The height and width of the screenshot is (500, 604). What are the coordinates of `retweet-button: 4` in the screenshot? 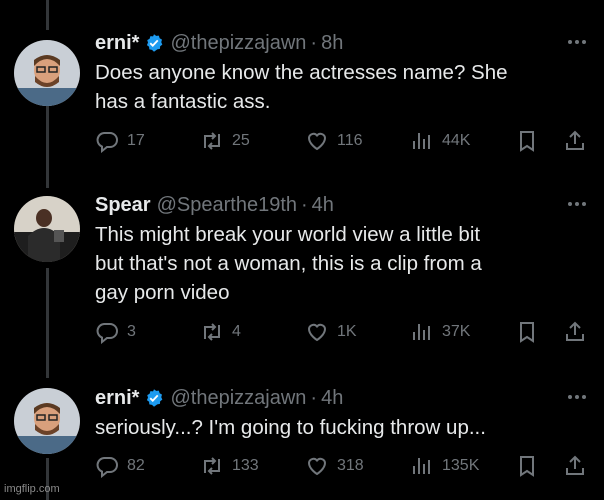 It's located at (220, 332).